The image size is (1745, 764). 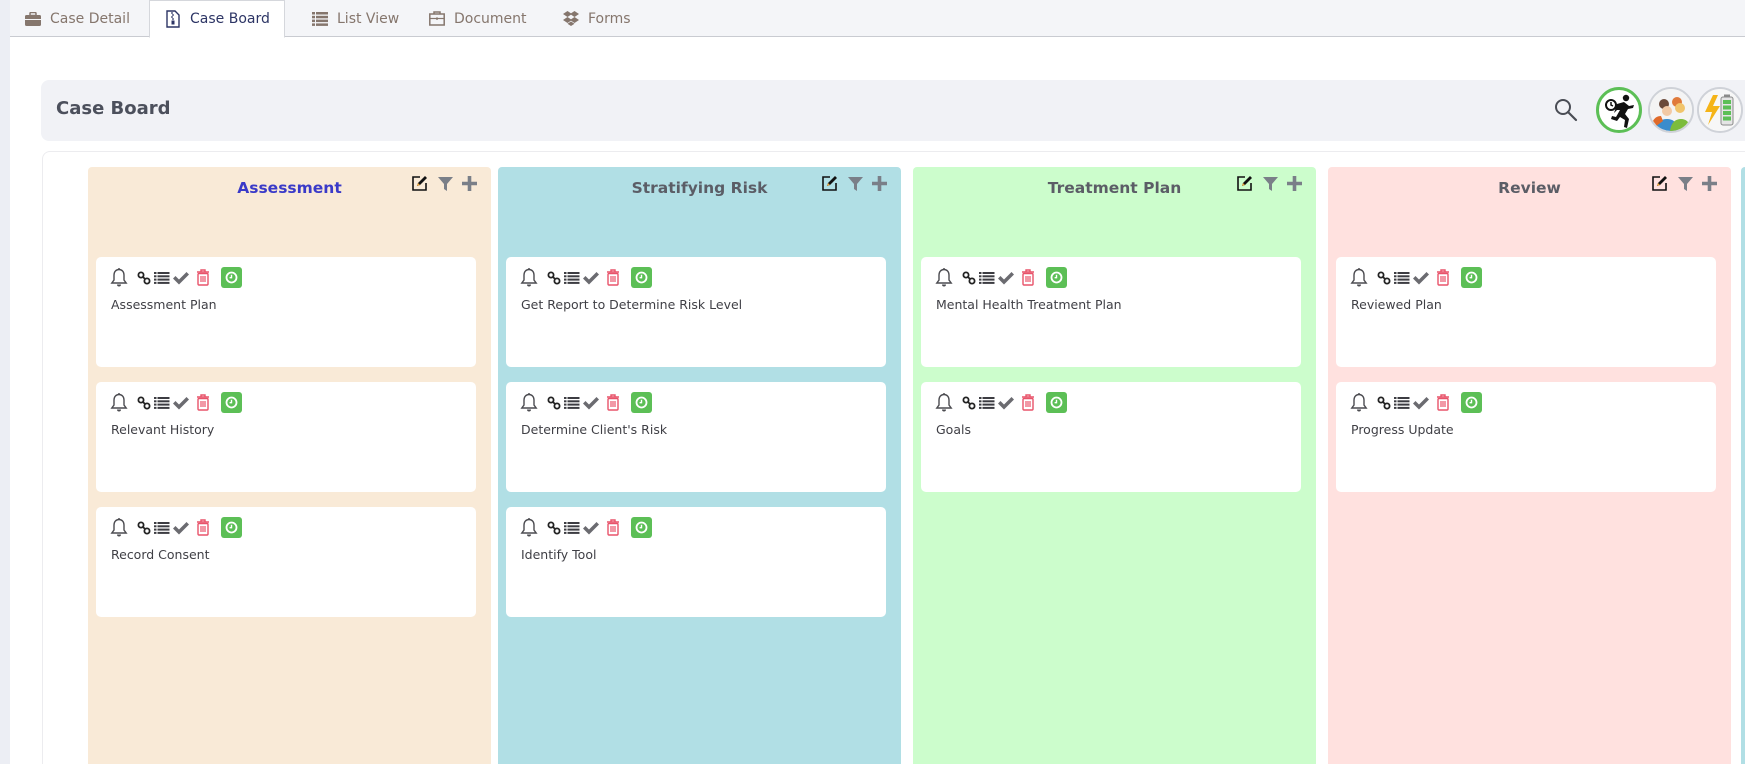 I want to click on column-tools, so click(x=854, y=183).